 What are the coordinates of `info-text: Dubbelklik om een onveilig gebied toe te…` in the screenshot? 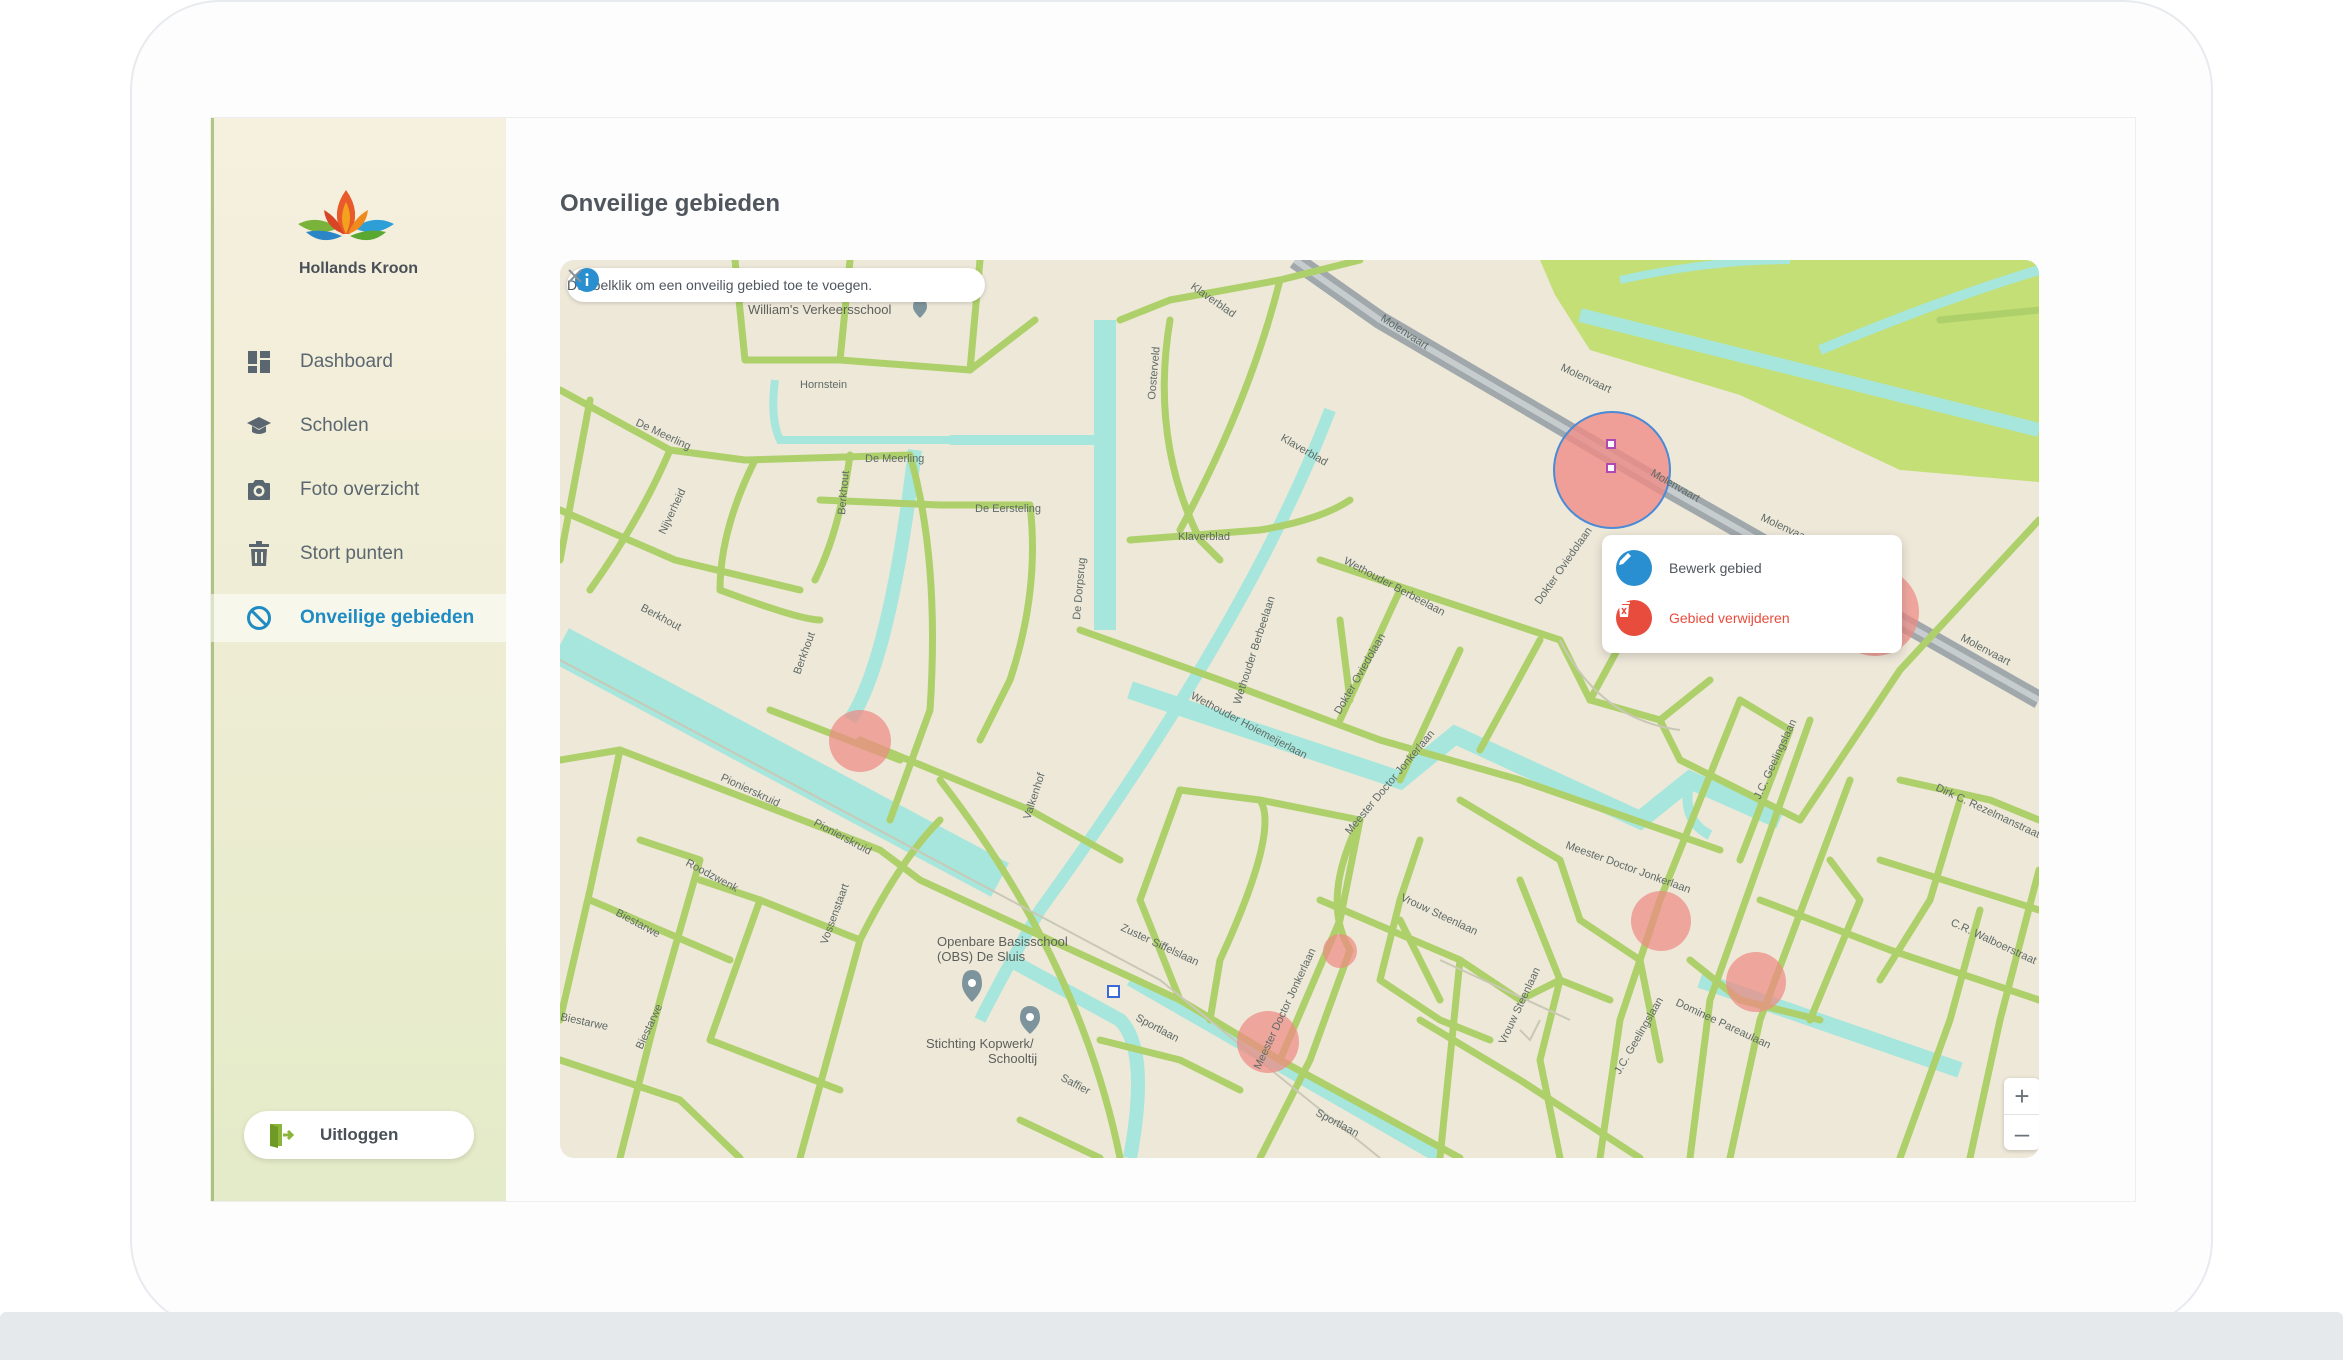 It's located at (720, 285).